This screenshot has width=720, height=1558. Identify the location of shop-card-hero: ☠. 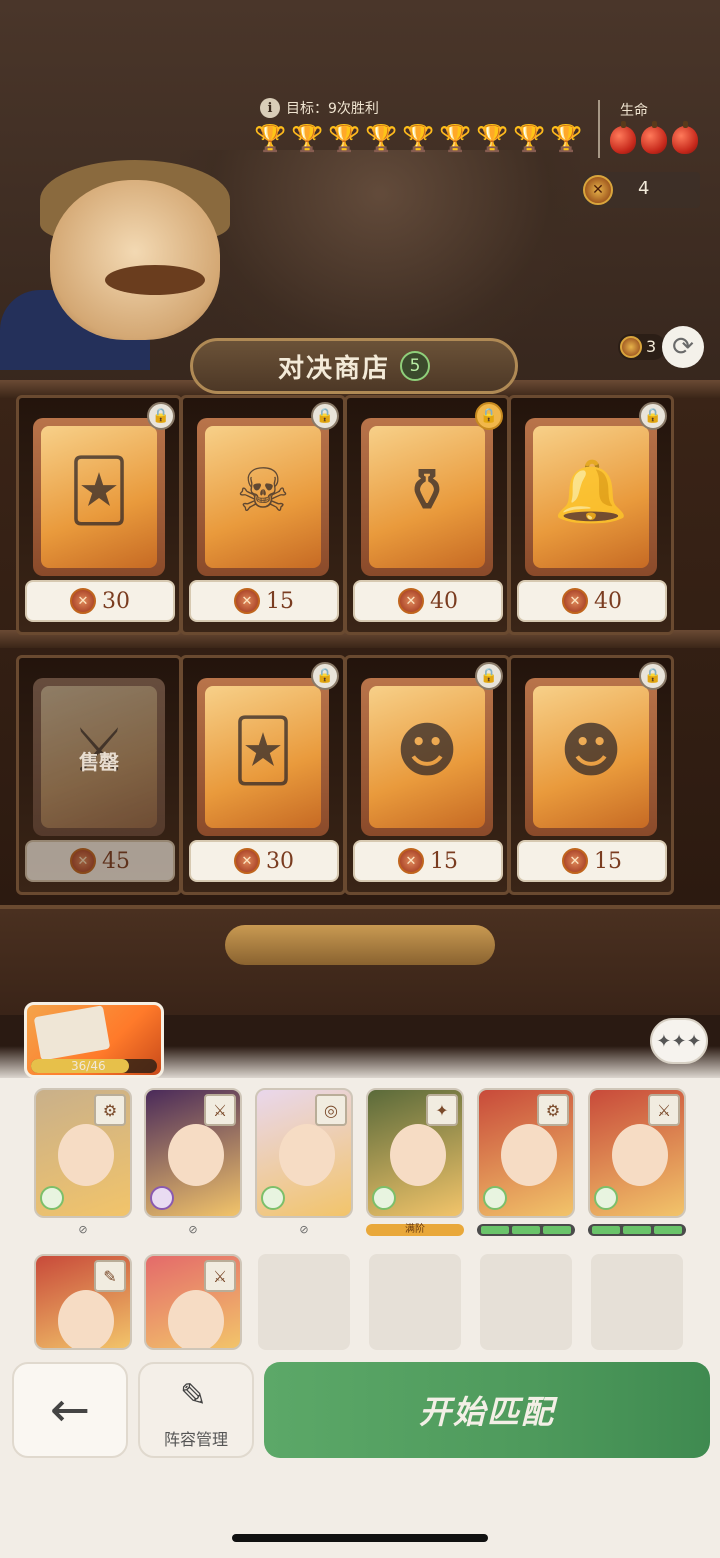
(263, 497).